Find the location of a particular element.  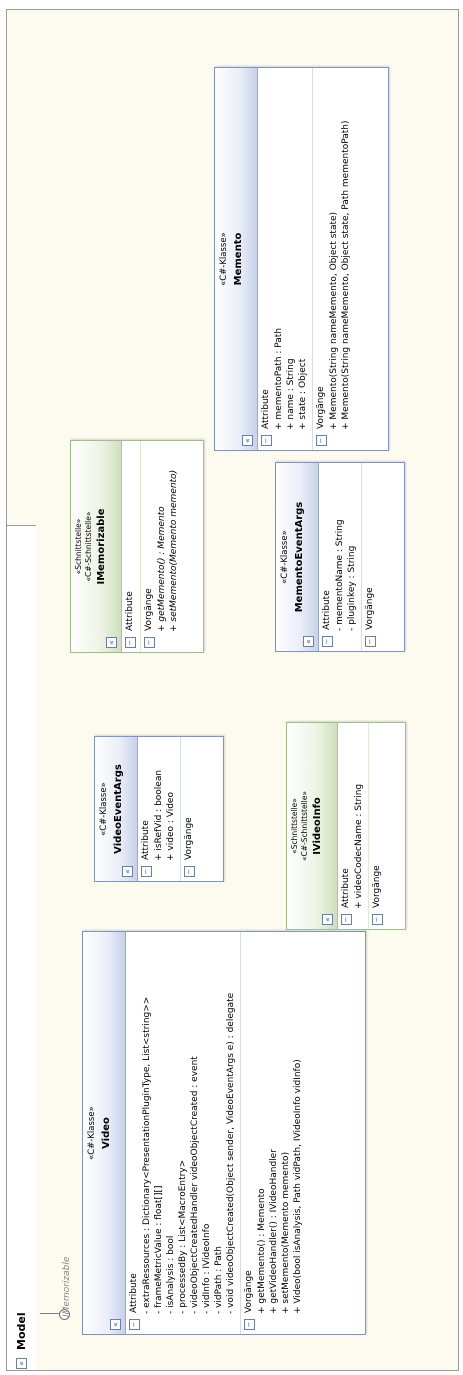

class-mementoeventargs-name: MementoEventArgs is located at coordinates (299, 557).